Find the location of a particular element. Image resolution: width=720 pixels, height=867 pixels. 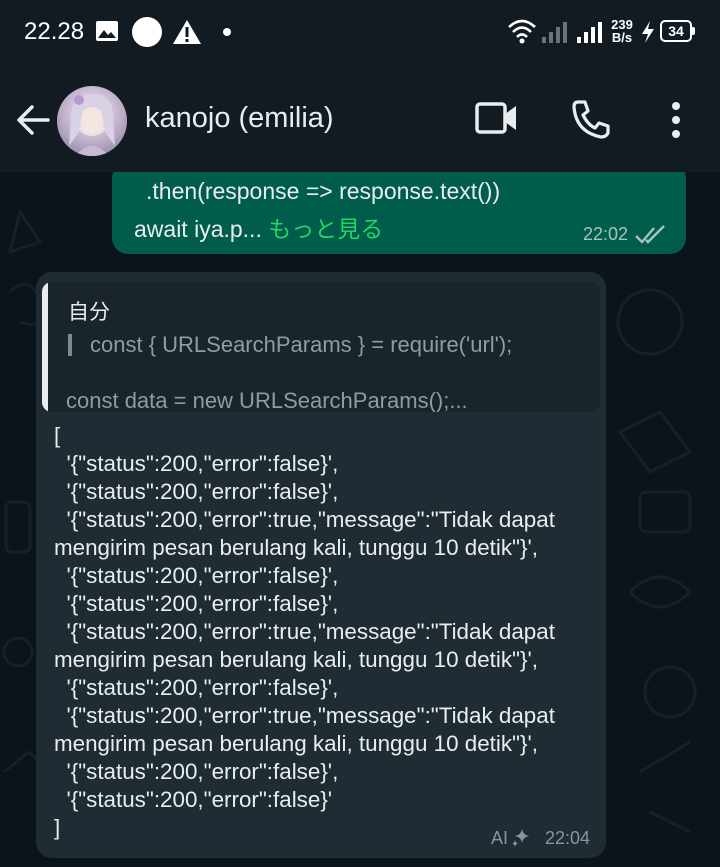

read-more-link: もっと見る is located at coordinates (325, 229).